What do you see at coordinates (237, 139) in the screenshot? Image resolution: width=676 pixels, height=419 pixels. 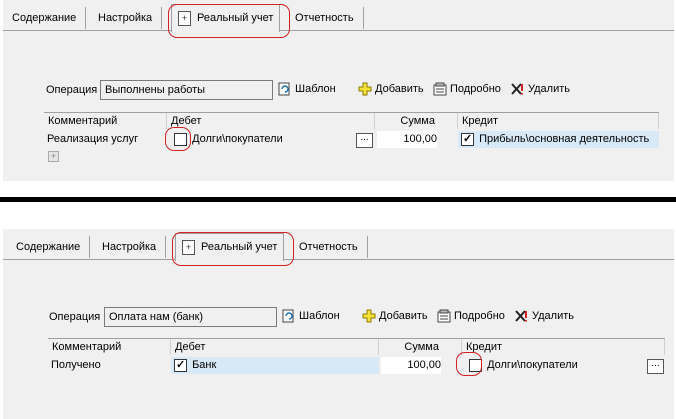 I see `debit-account: Долги\покупатели` at bounding box center [237, 139].